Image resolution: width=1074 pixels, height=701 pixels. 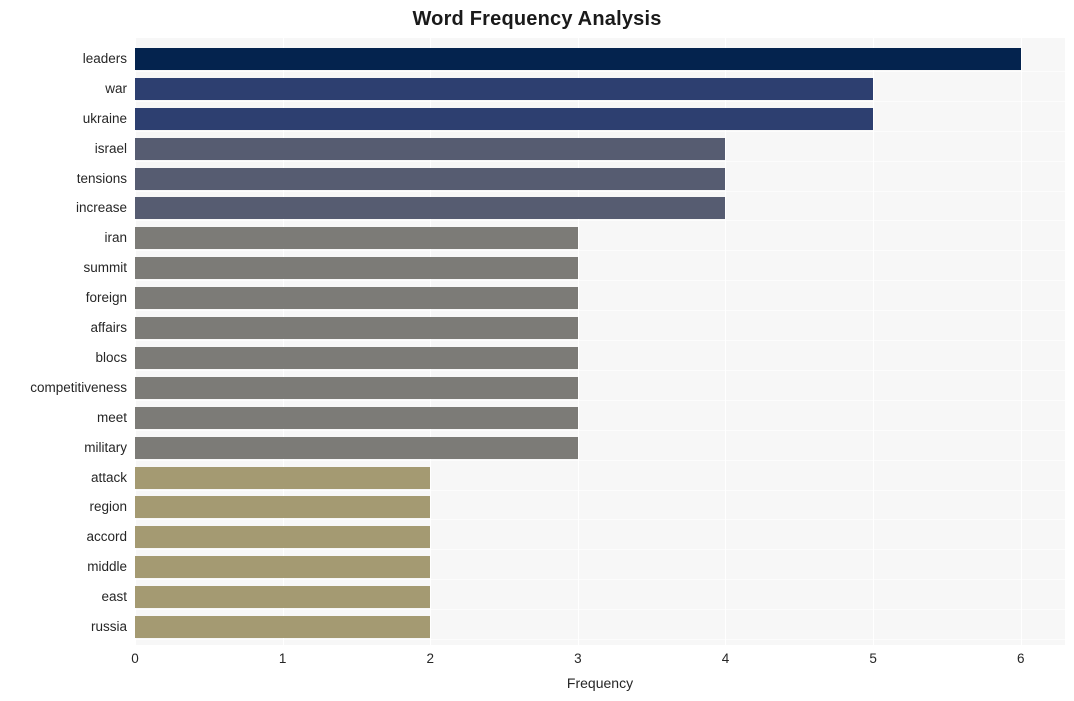 I want to click on y-tick-label-affairs: affairs, so click(x=108, y=327).